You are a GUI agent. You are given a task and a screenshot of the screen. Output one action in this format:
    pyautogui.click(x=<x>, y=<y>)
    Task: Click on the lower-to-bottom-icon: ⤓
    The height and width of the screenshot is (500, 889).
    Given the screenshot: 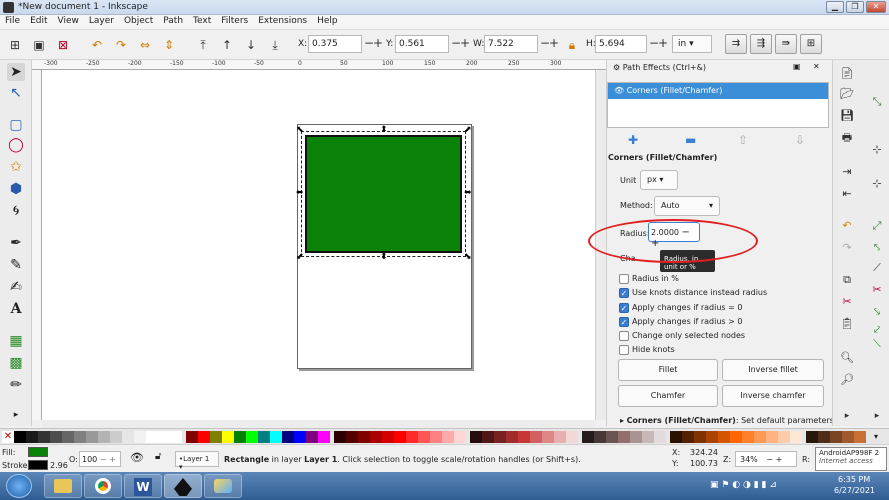 What is the action you would take?
    pyautogui.click(x=275, y=45)
    